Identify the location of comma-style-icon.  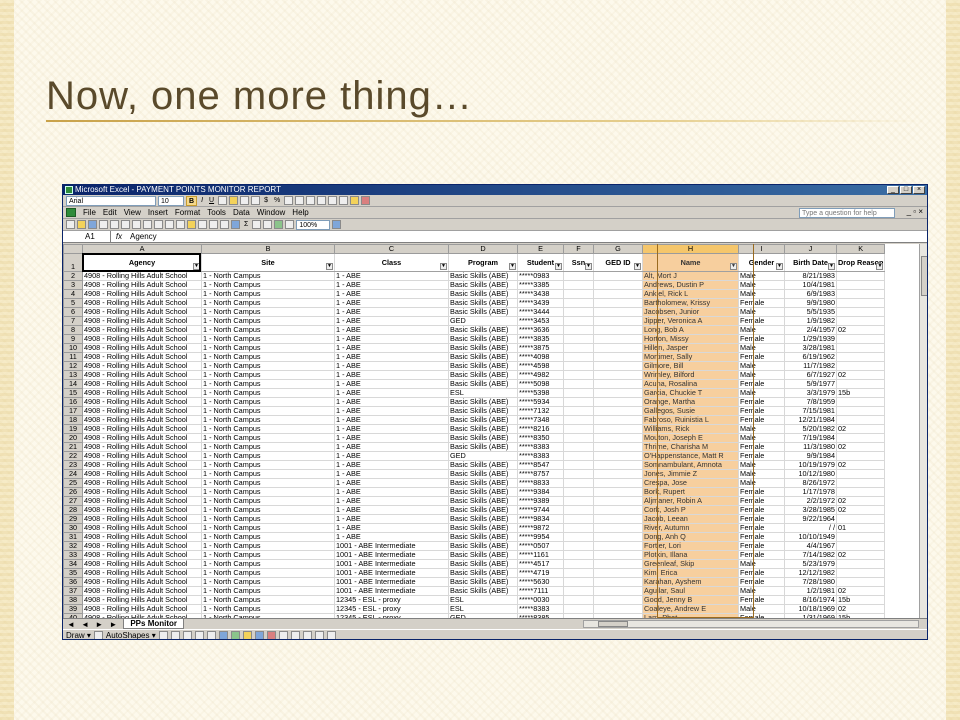
(289, 200).